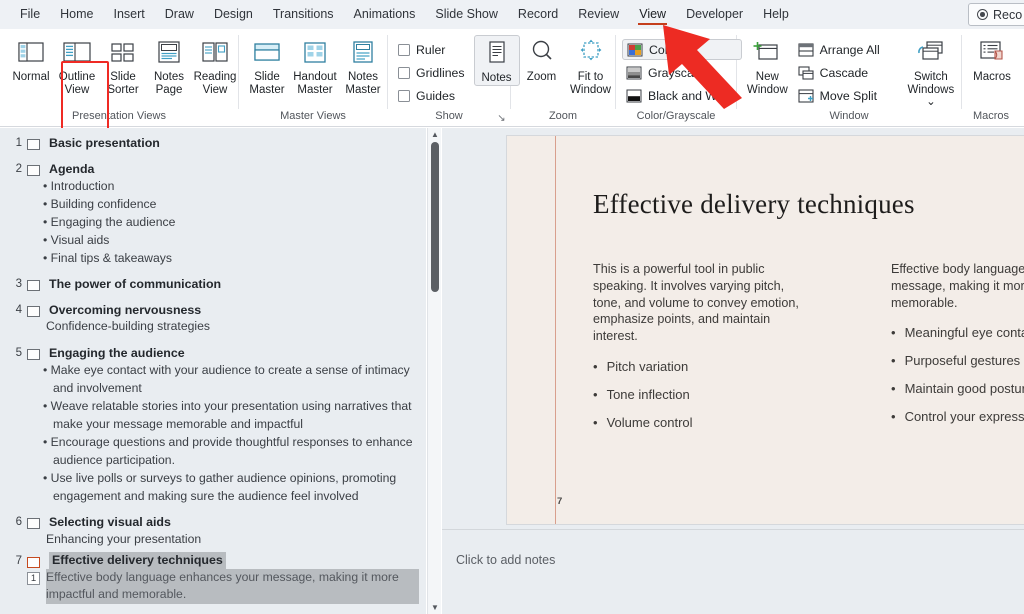 This screenshot has width=1024, height=614. What do you see at coordinates (434, 371) in the screenshot?
I see `outline-scrollbar: ▲ ▼` at bounding box center [434, 371].